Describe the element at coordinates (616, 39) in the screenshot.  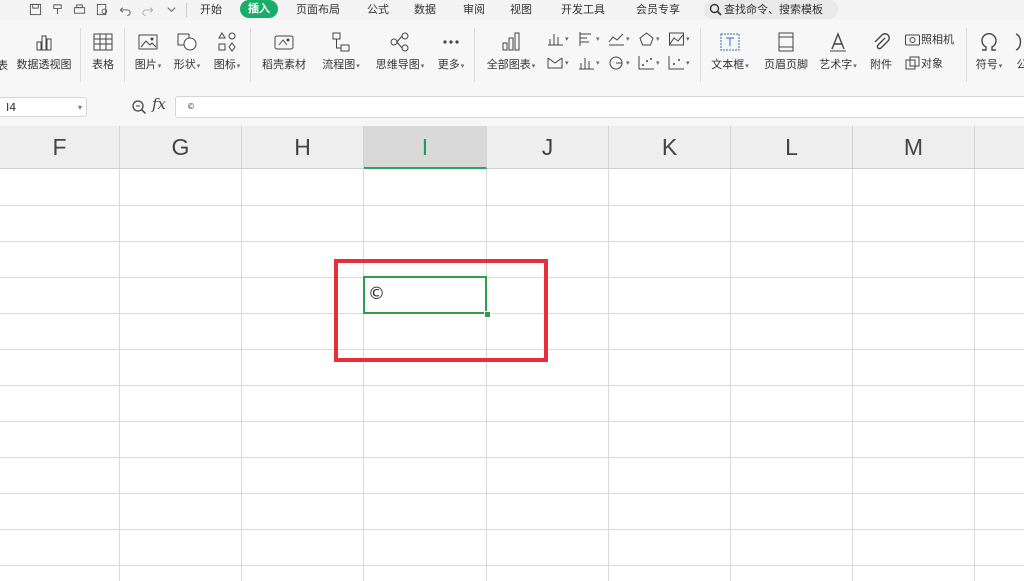
I see `line-chart-icon` at that location.